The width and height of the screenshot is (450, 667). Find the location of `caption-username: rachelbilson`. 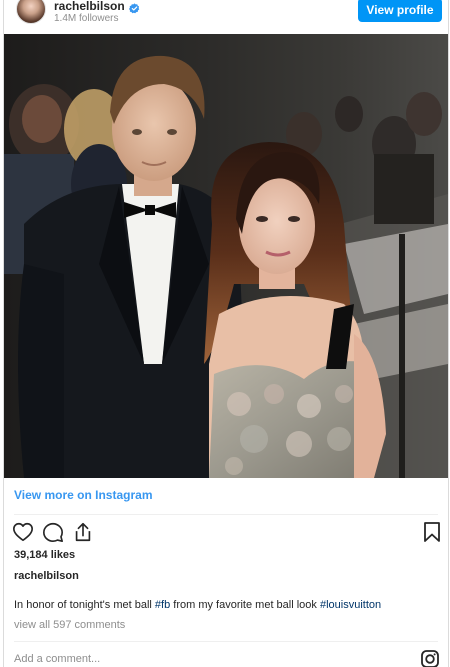

caption-username: rachelbilson is located at coordinates (46, 576).